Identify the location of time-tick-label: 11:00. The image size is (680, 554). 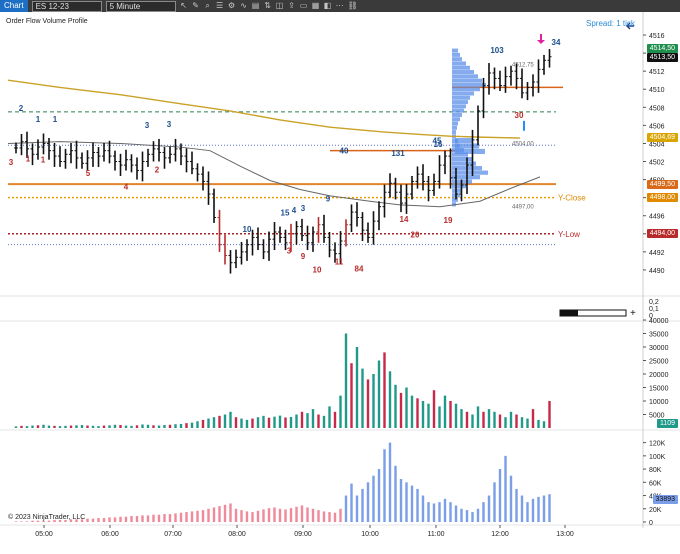
(436, 534).